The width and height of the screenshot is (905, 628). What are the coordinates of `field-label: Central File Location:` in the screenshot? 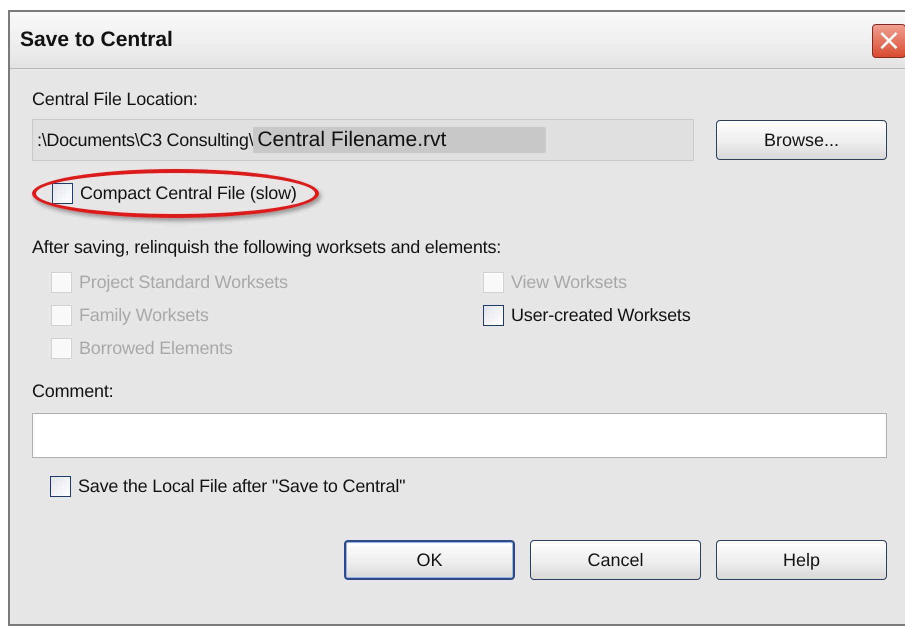 It's located at (115, 99).